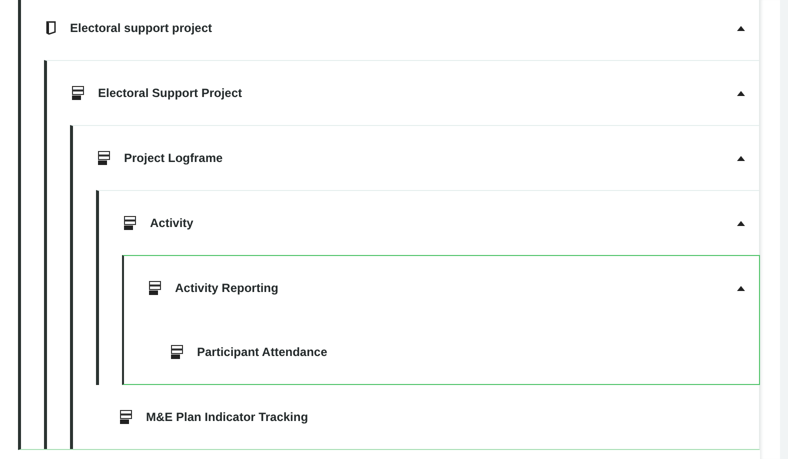 This screenshot has width=788, height=459. What do you see at coordinates (227, 417) in the screenshot?
I see `node-label: M&E Plan Indicator Tracking` at bounding box center [227, 417].